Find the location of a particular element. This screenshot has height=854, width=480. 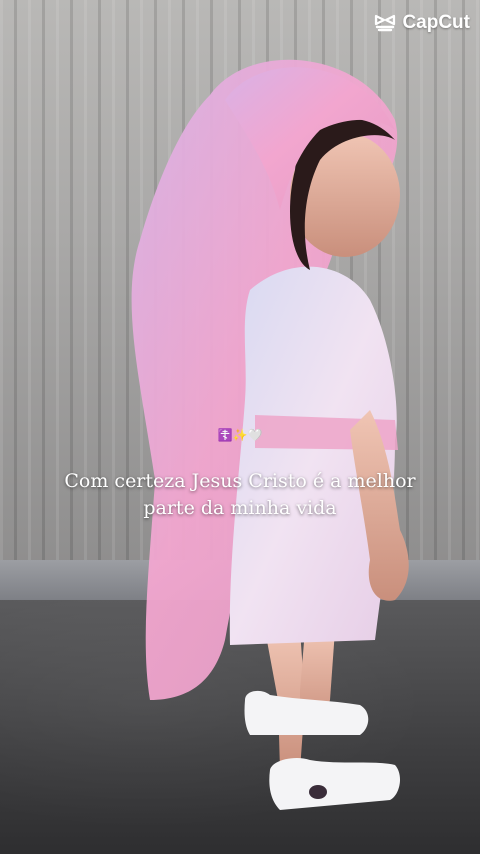

capcut-watermark: CapCut is located at coordinates (422, 23).